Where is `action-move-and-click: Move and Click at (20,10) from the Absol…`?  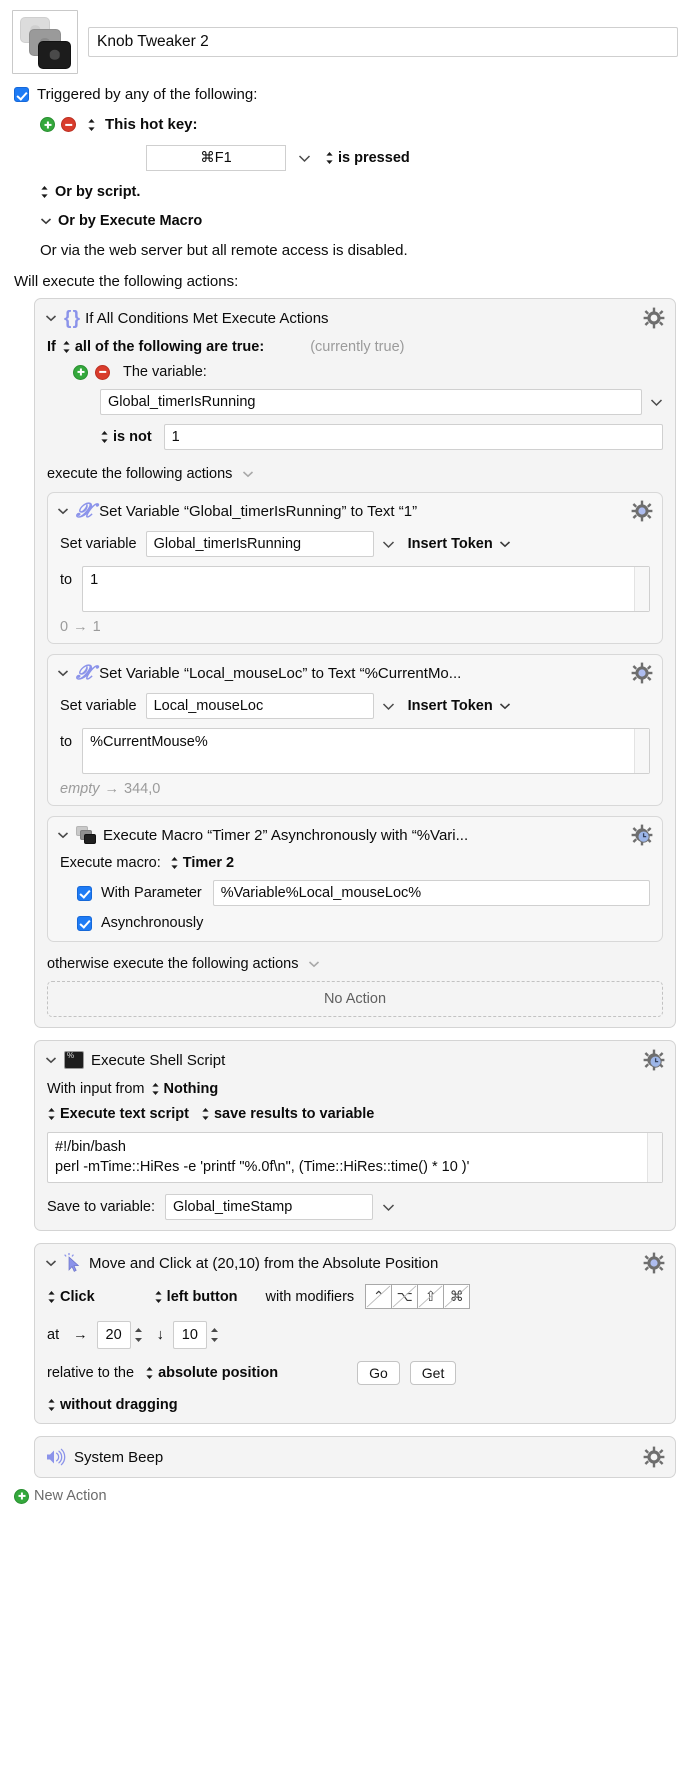 action-move-and-click: Move and Click at (20,10) from the Absol… is located at coordinates (355, 1334).